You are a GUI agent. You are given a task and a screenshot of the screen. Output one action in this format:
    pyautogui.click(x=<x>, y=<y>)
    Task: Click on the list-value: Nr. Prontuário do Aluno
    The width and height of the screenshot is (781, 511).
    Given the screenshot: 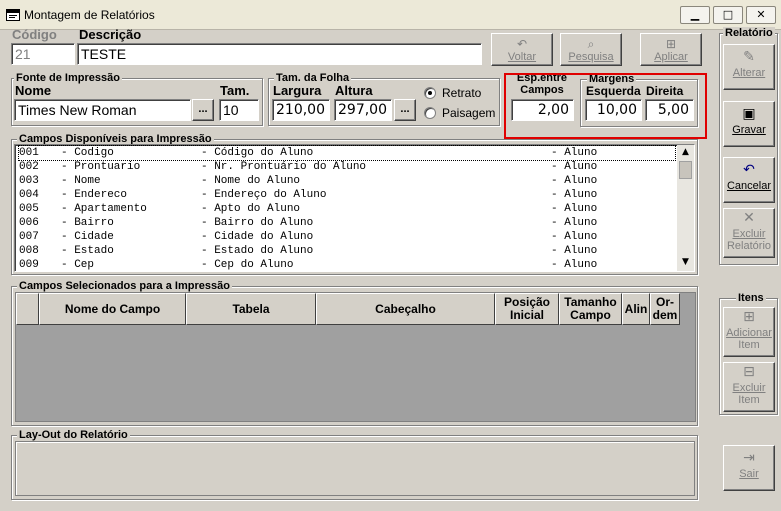 What is the action you would take?
    pyautogui.click(x=290, y=167)
    